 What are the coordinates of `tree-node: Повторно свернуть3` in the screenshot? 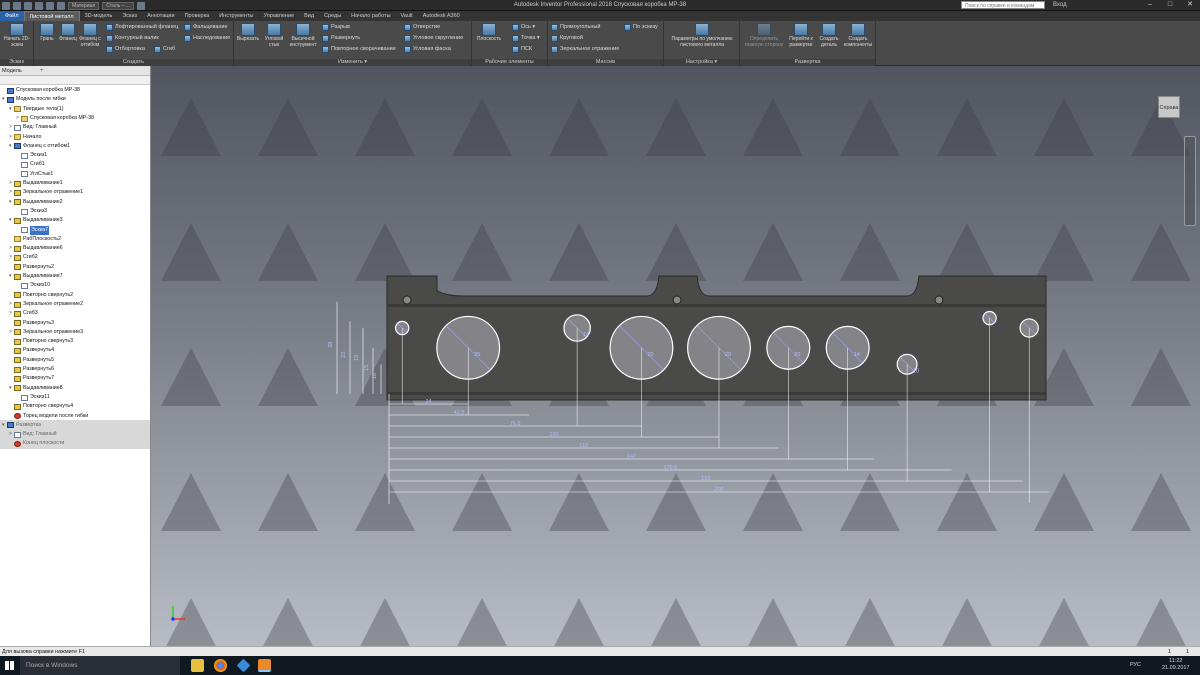 It's located at (41, 341).